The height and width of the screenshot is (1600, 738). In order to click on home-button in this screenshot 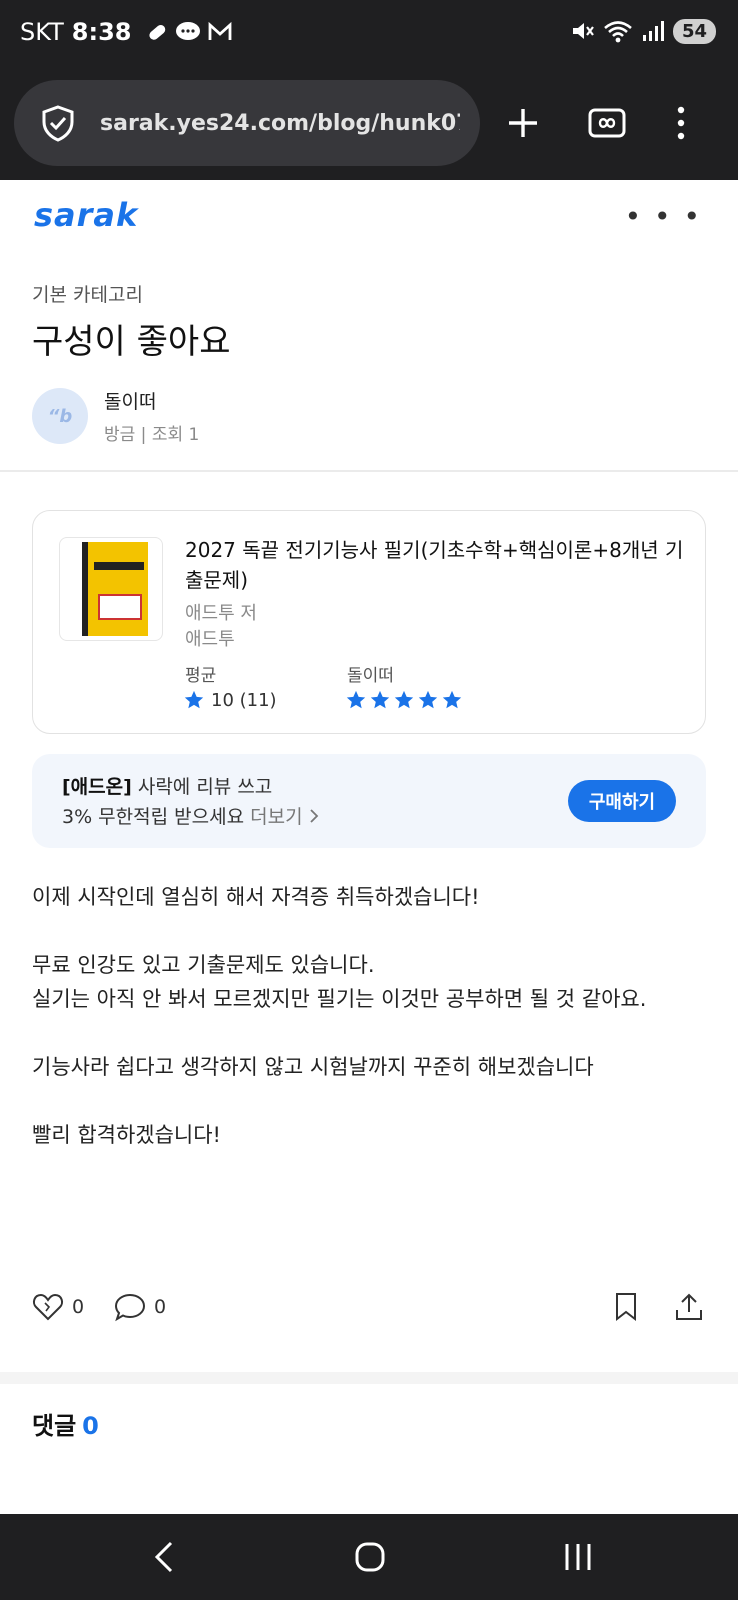, I will do `click(370, 1557)`.